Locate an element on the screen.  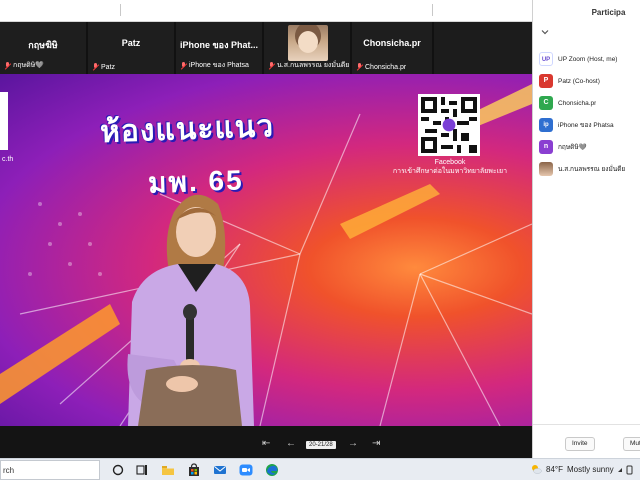
participant-tile: กฤษฆิษิ กฤษดิษิ🩶 is located at coordinates (44, 48).